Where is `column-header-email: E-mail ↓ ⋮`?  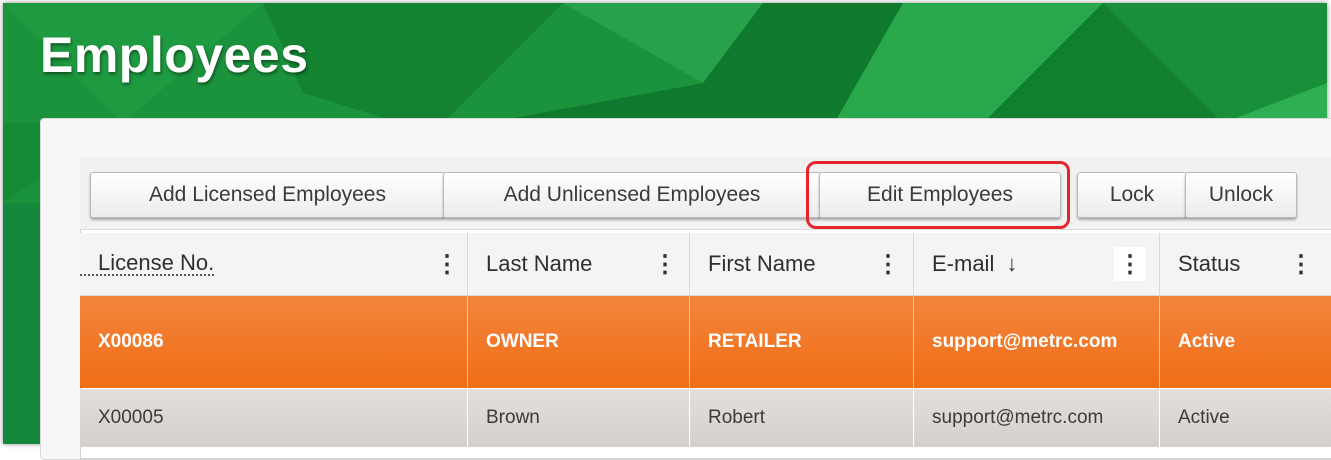
column-header-email: E-mail ↓ ⋮ is located at coordinates (1037, 264).